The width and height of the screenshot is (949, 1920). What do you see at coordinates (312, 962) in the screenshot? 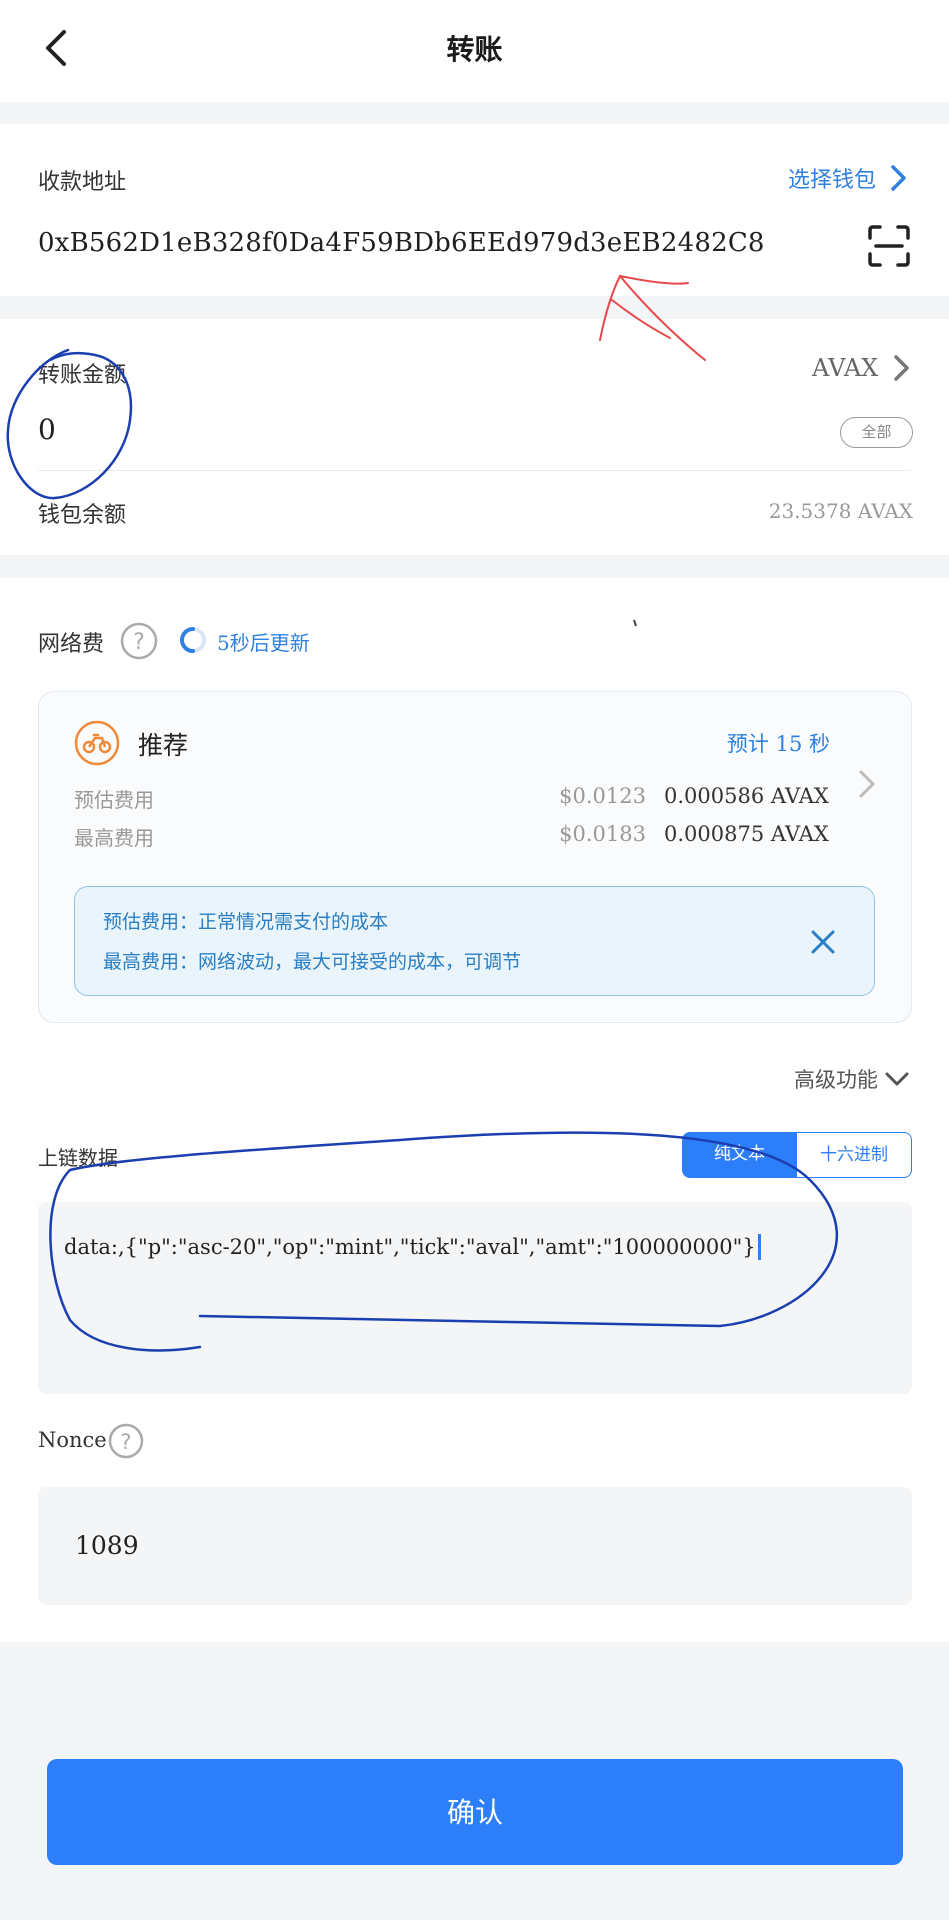
I see `info-line-max: 最高费用：网络波动，最大可接受的成本，可调节` at bounding box center [312, 962].